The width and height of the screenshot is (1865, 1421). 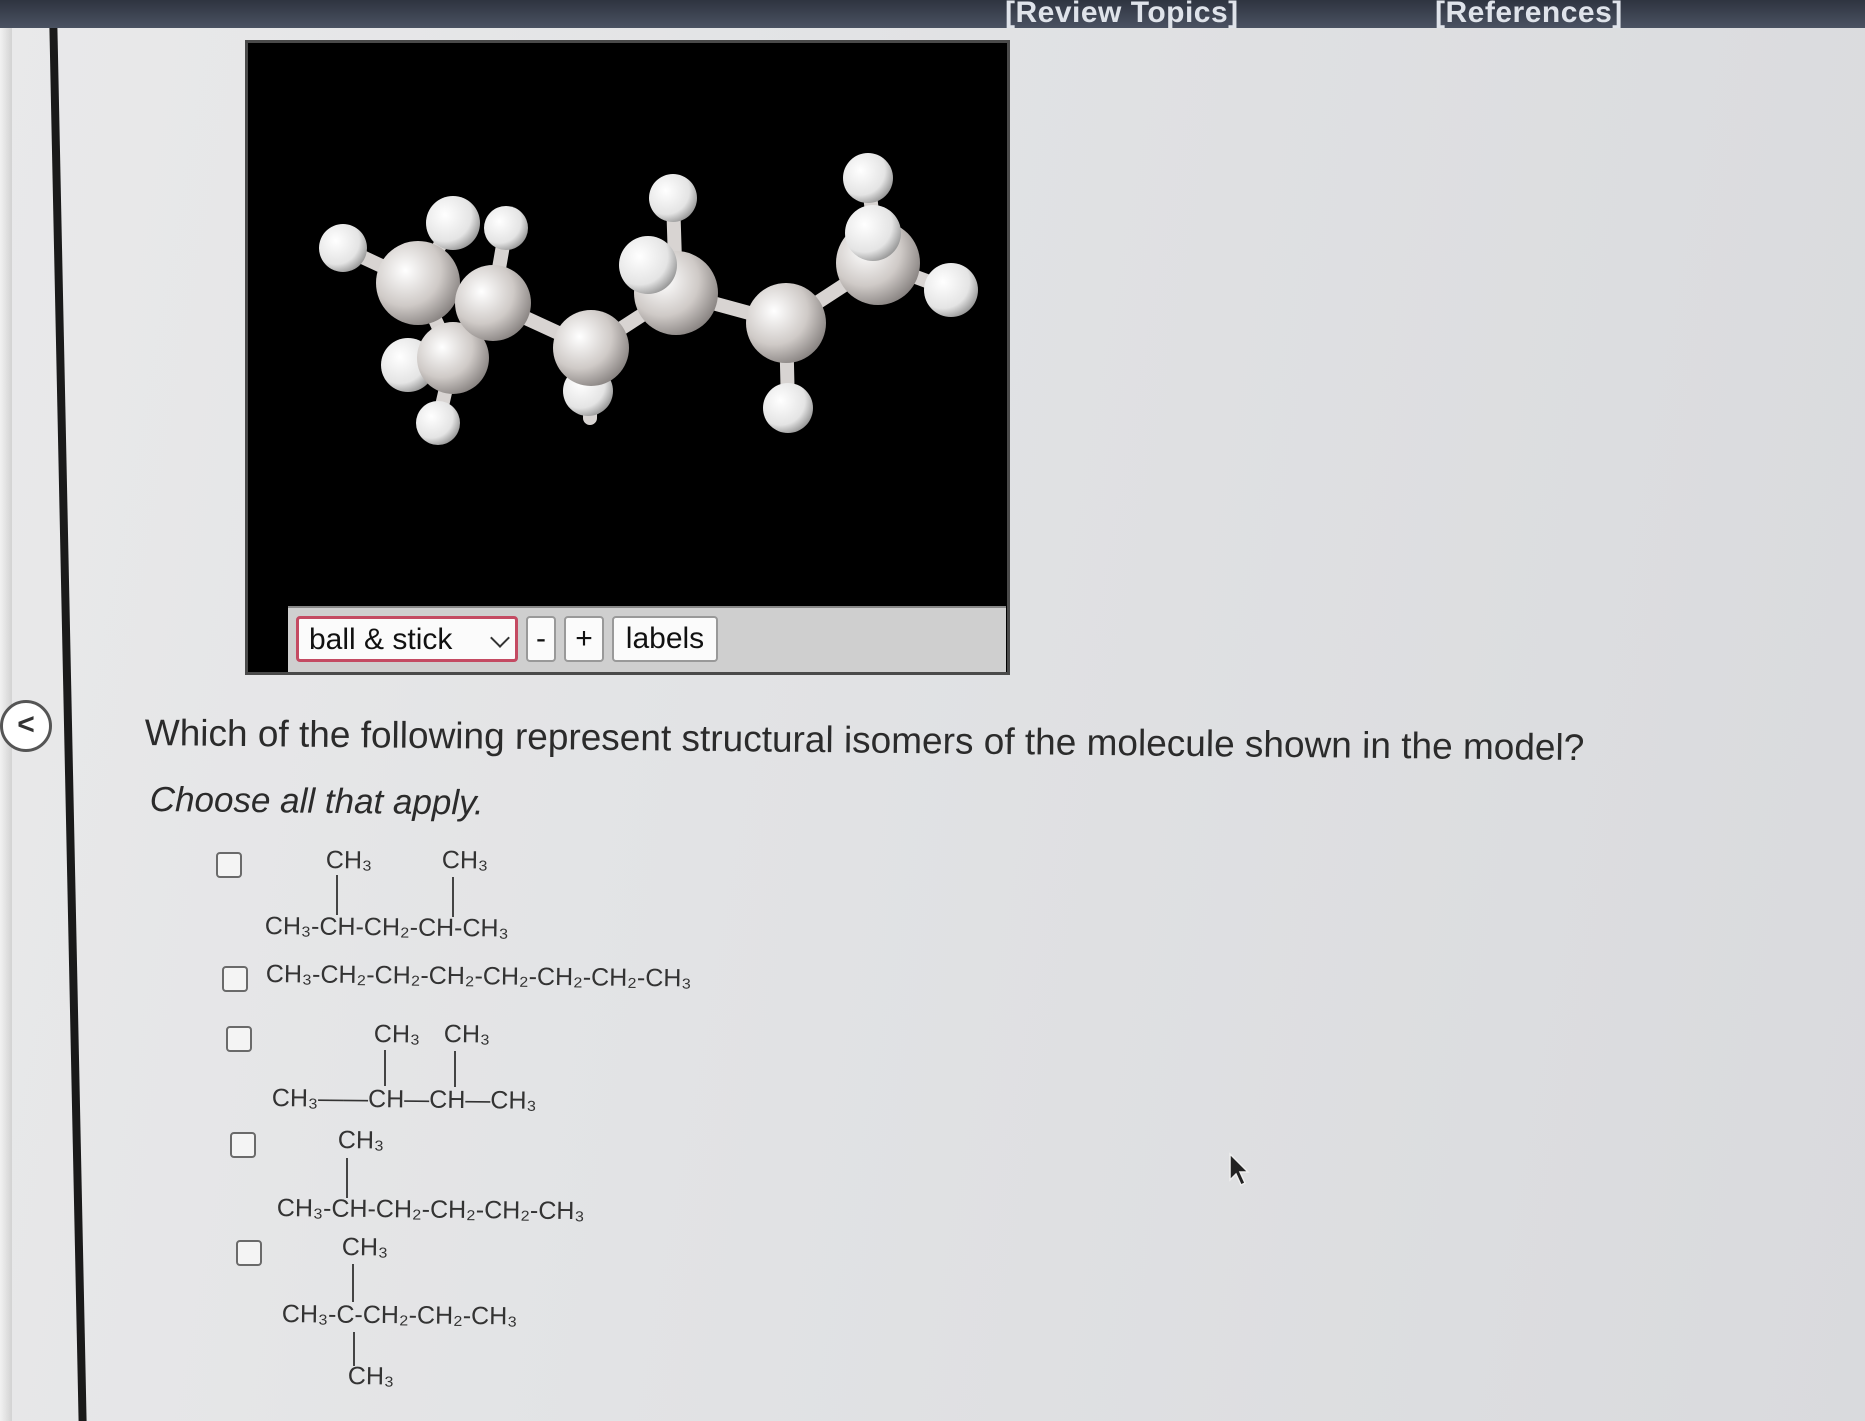 What do you see at coordinates (932, 15) in the screenshot?
I see `top-bar: [Review Topics] [References]` at bounding box center [932, 15].